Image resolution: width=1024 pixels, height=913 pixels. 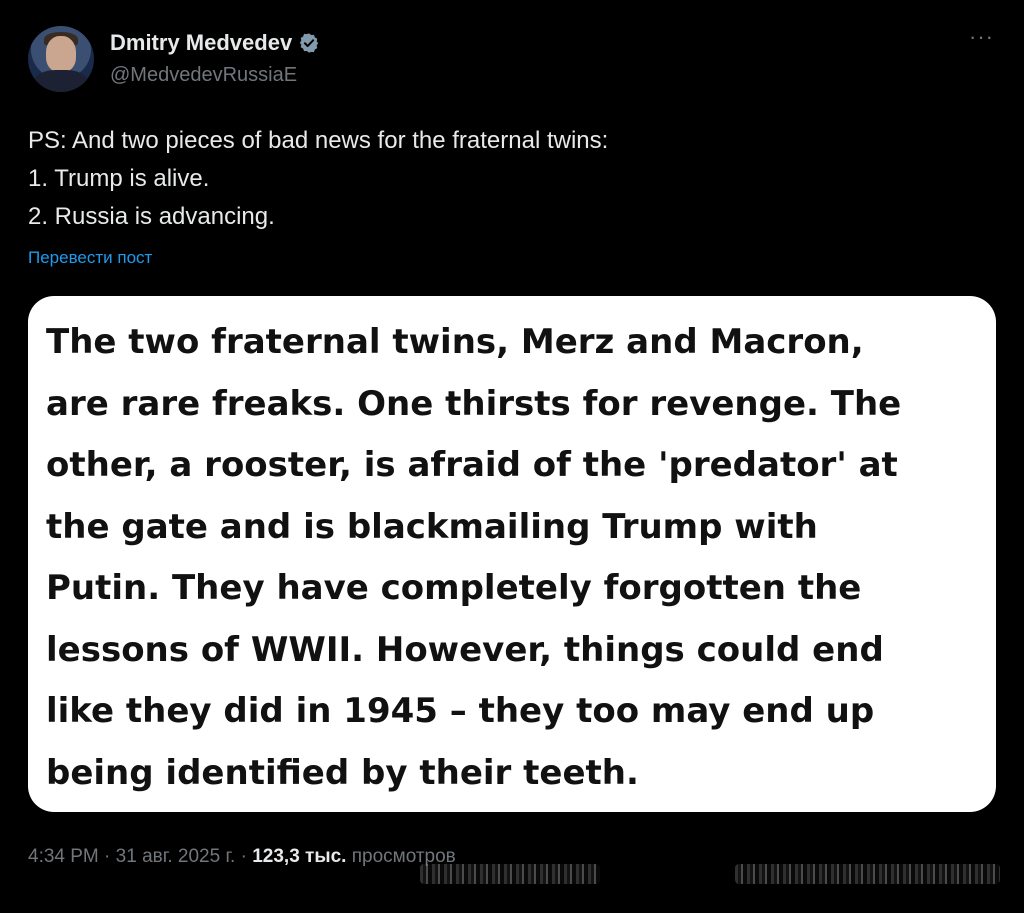 What do you see at coordinates (61, 81) in the screenshot?
I see `avatar-suit` at bounding box center [61, 81].